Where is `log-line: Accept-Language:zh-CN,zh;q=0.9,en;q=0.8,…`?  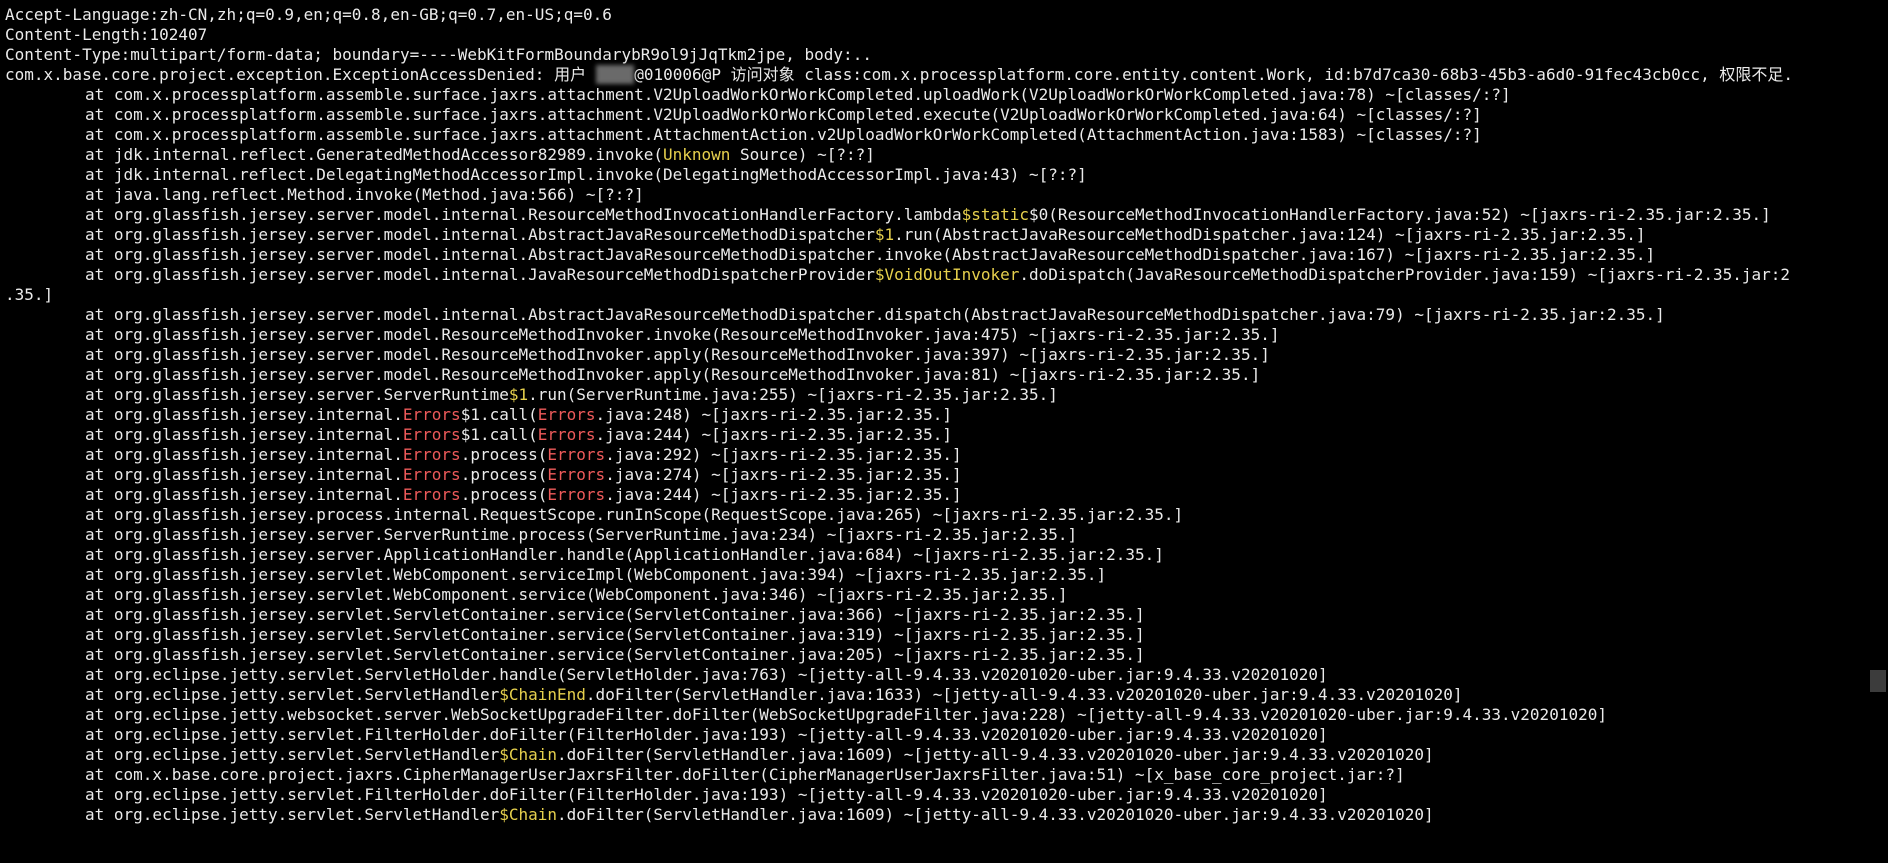 log-line: Accept-Language:zh-CN,zh;q=0.9,en;q=0.8,… is located at coordinates (936, 15).